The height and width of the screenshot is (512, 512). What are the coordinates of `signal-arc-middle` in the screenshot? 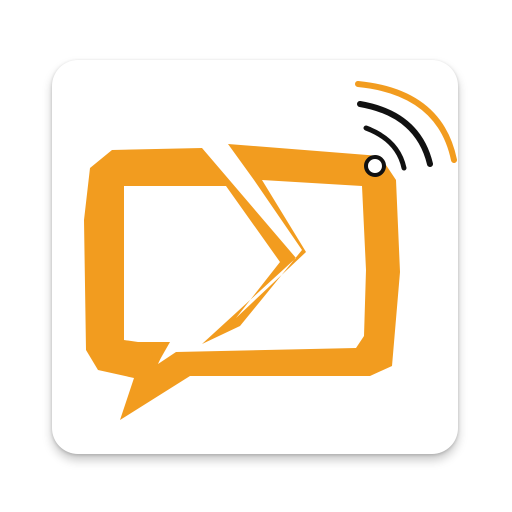 It's located at (395, 134).